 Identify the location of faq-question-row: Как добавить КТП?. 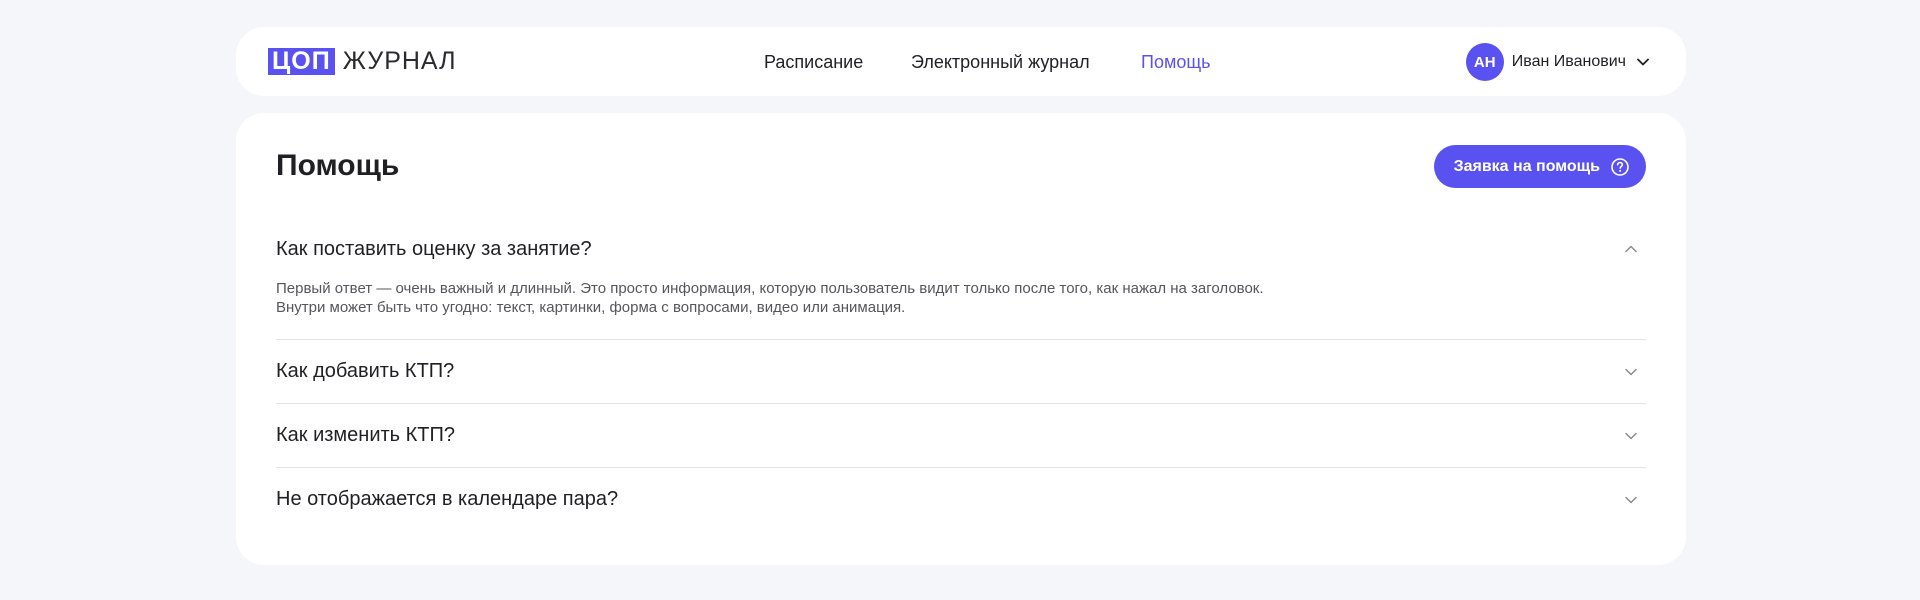
(961, 371).